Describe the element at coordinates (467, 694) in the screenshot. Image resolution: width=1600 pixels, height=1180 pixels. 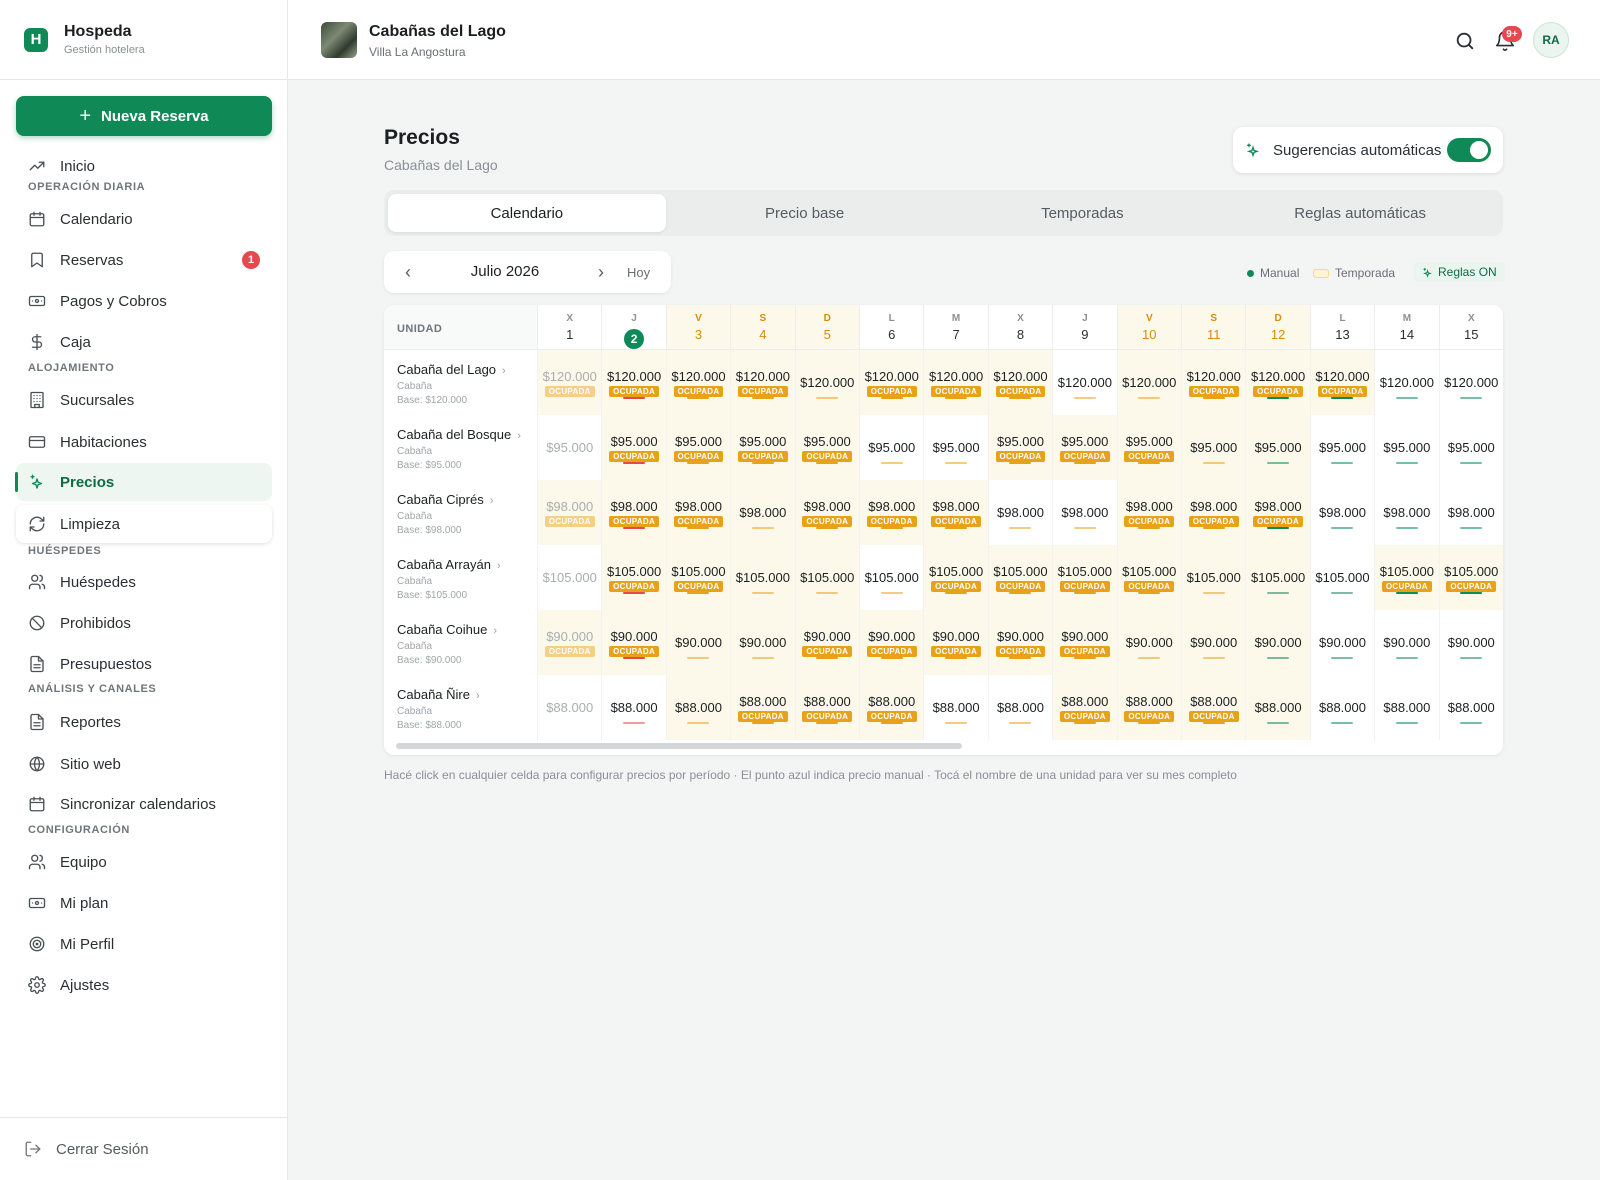
I see `unit-name: Cabaña Ñire ›` at that location.